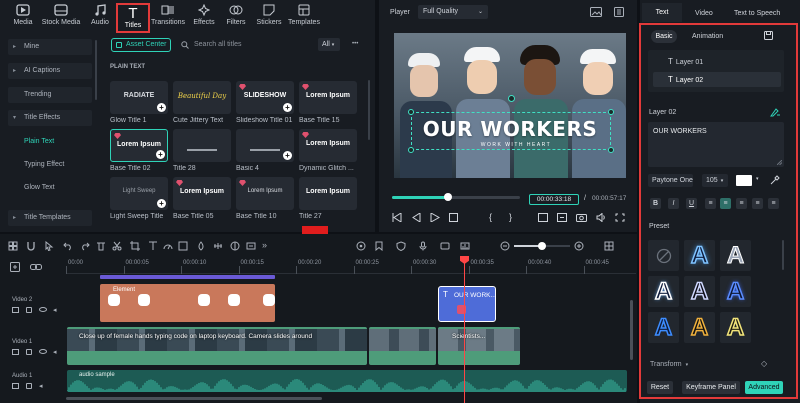 Image resolution: width=800 pixels, height=403 pixels. I want to click on subtab-animation: Animation, so click(707, 36).